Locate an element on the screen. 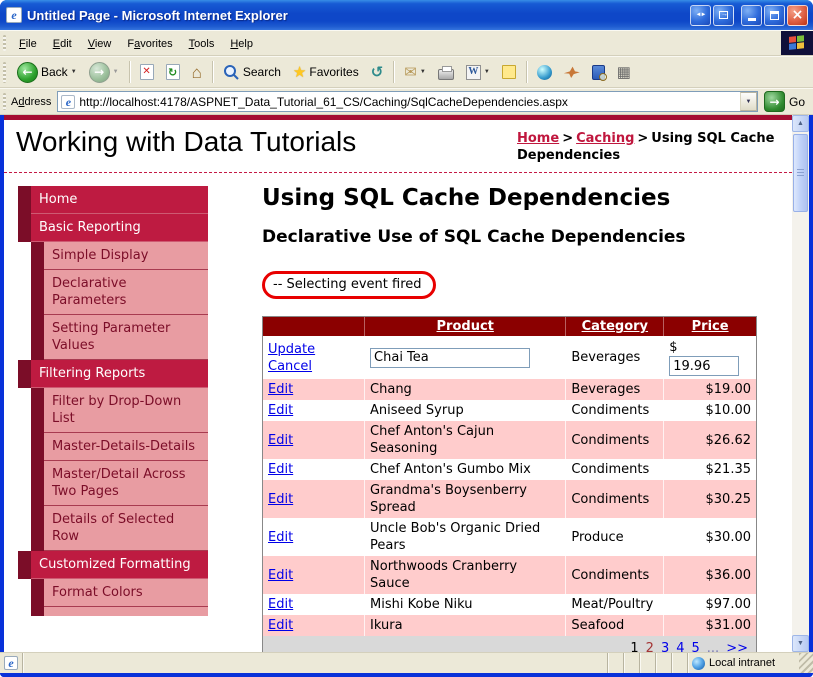  addressbar-grip is located at coordinates (4, 101).